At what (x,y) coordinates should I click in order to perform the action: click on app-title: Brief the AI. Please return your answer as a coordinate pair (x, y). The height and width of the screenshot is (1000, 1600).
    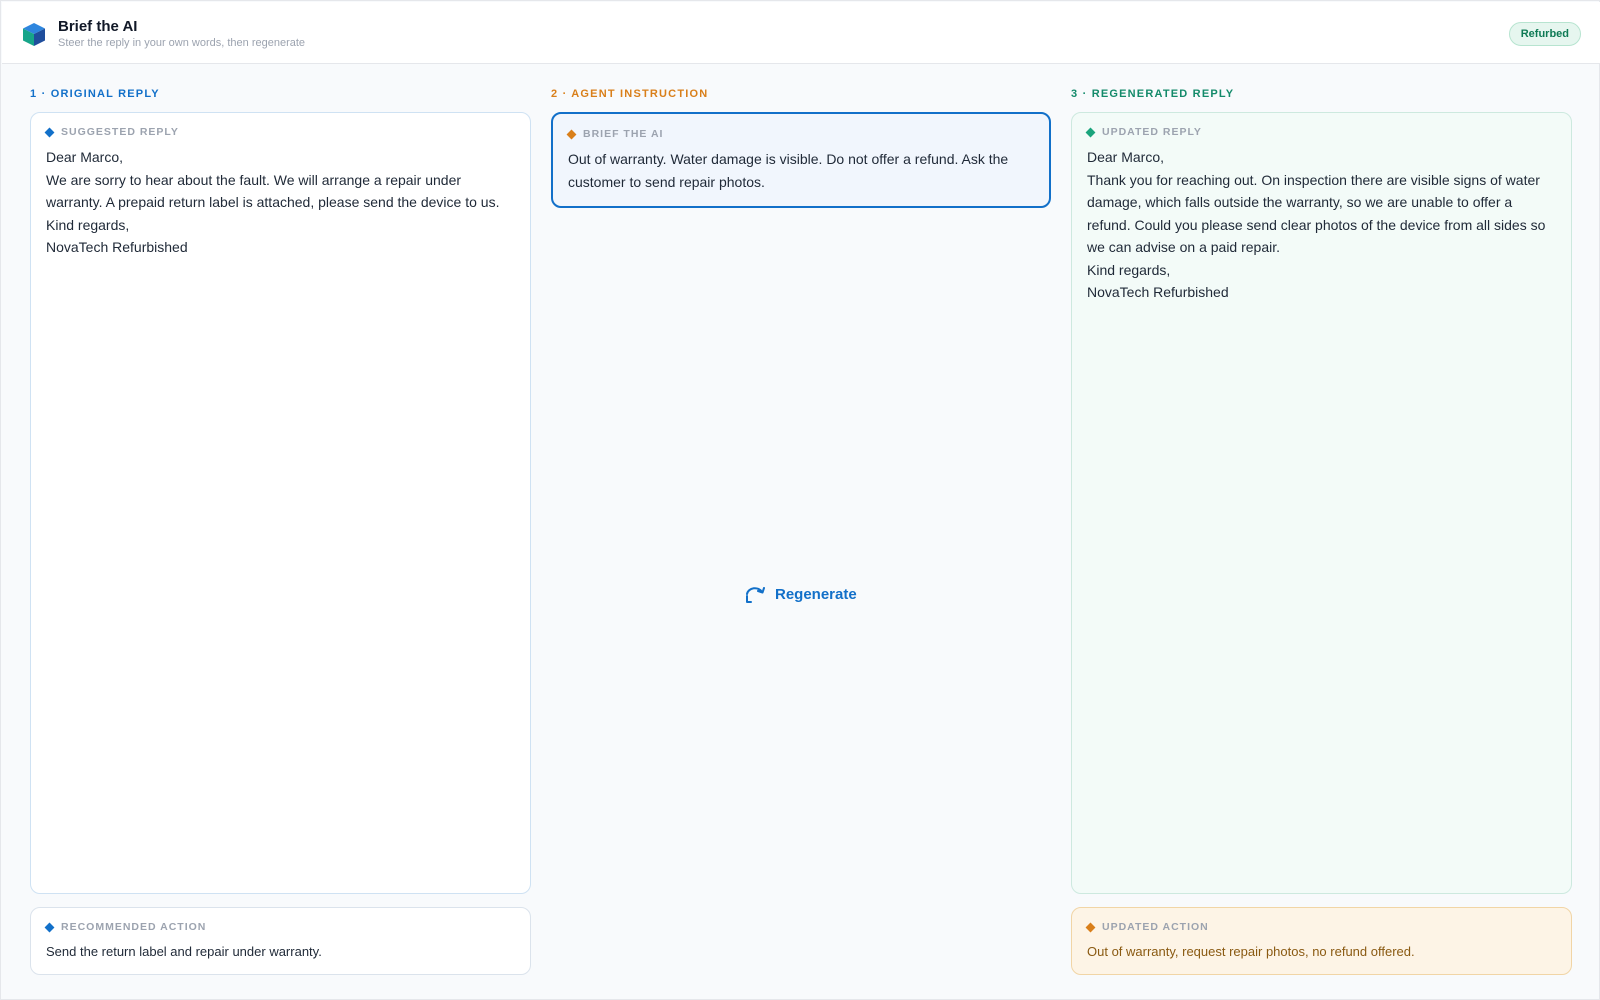
    Looking at the image, I should click on (98, 26).